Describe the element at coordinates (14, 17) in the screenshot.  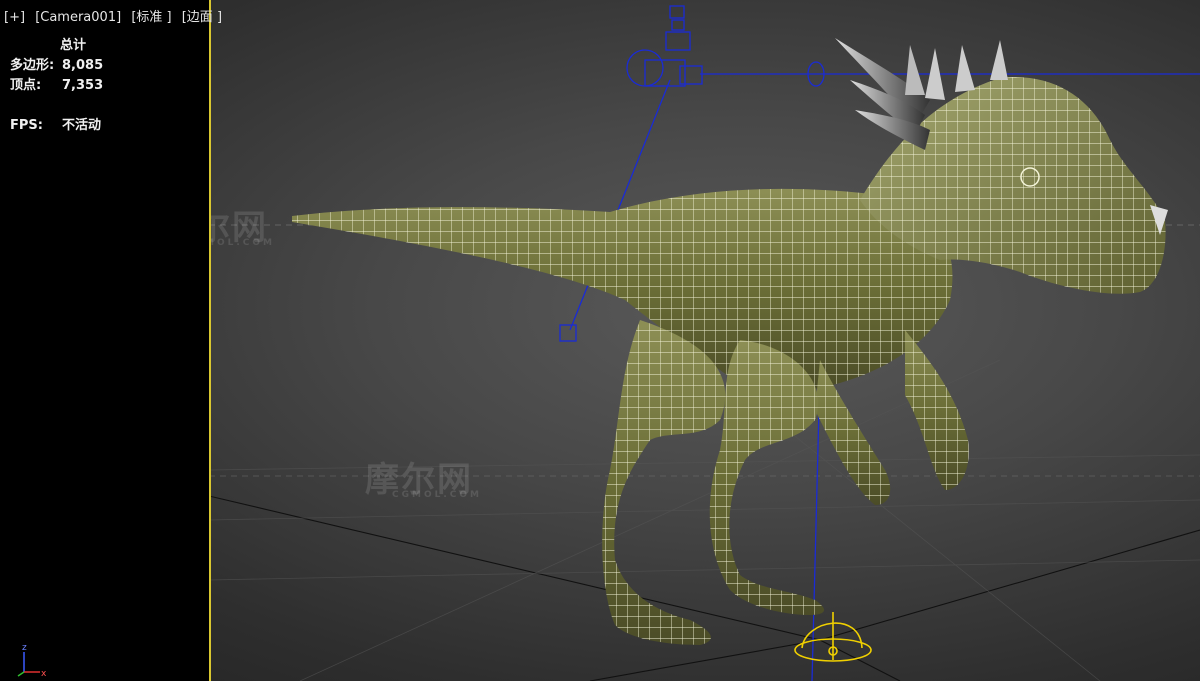
I see `viewport-plus-menu: [+]` at that location.